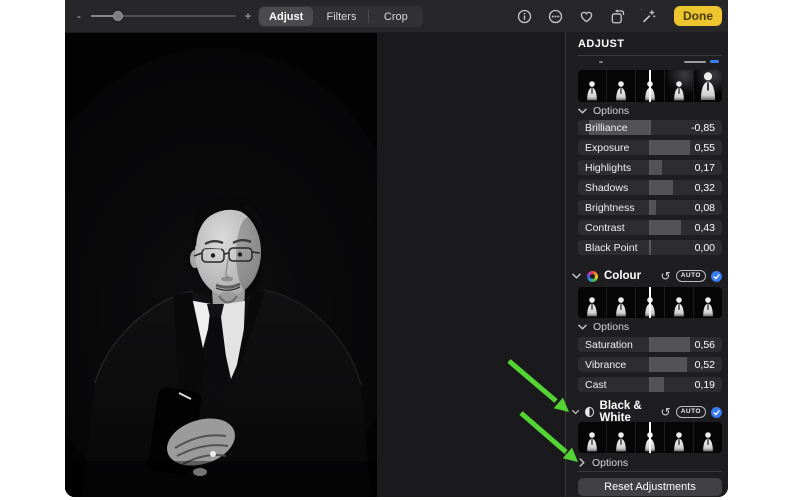 Image resolution: width=799 pixels, height=500 pixels. I want to click on light-intensity-strip, so click(650, 86).